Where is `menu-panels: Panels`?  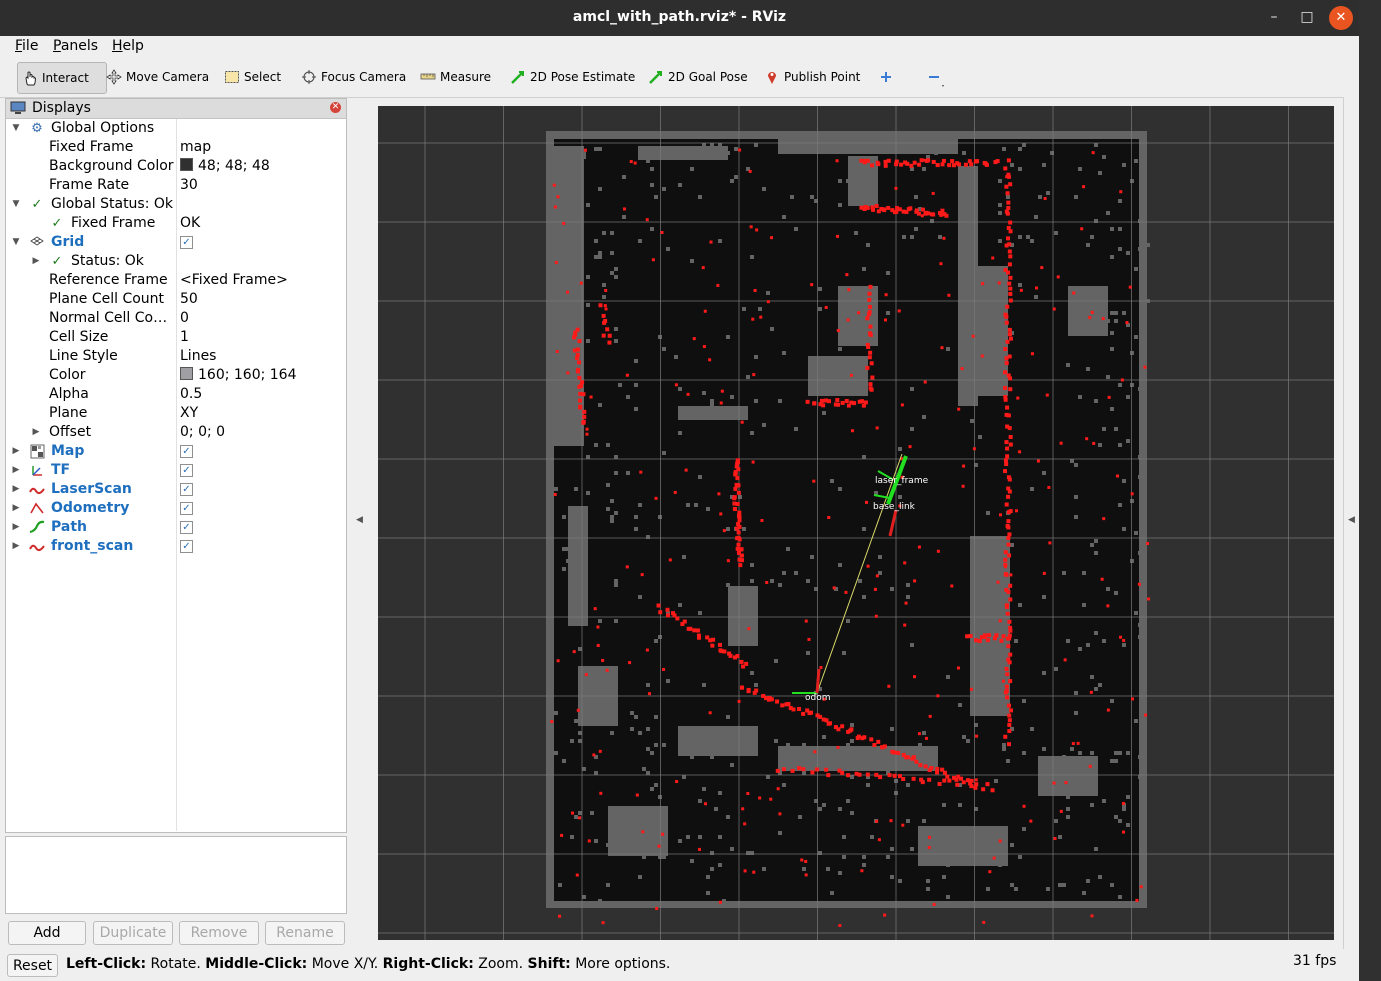 menu-panels: Panels is located at coordinates (75, 46).